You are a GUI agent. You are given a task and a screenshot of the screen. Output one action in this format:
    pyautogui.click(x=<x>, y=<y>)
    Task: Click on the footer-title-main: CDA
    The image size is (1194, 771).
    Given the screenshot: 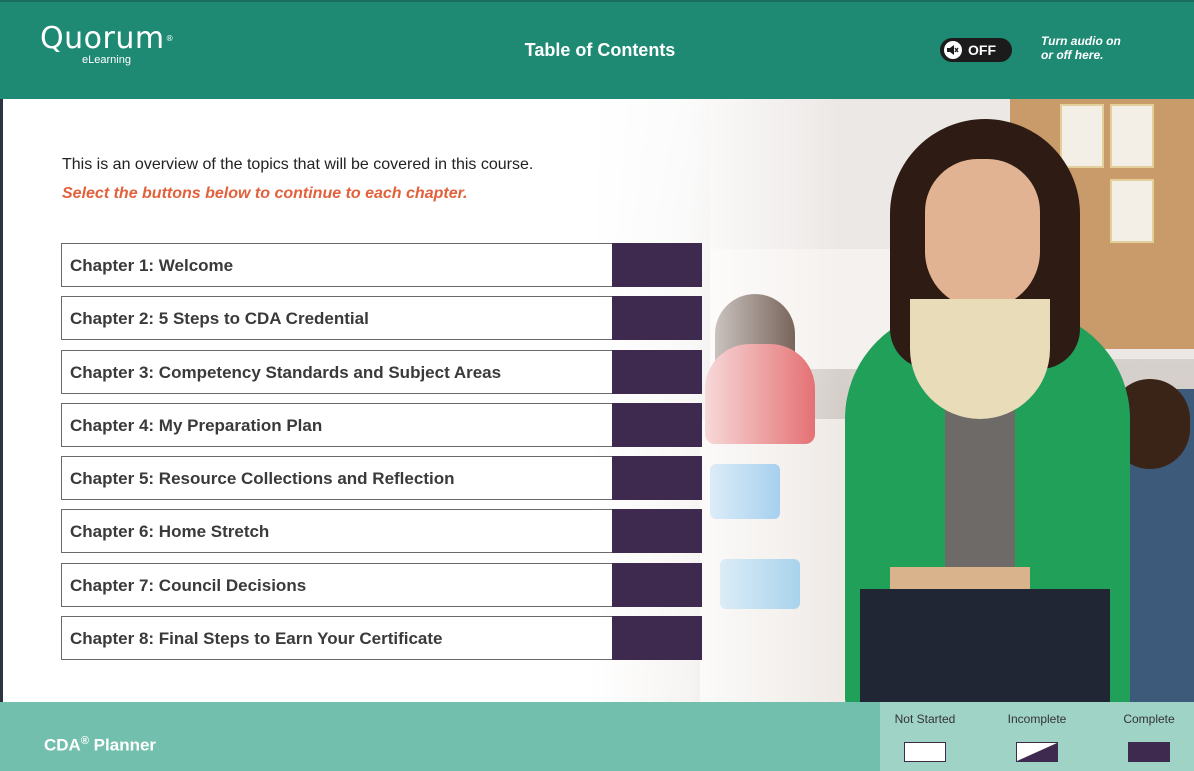 What is the action you would take?
    pyautogui.click(x=62, y=745)
    